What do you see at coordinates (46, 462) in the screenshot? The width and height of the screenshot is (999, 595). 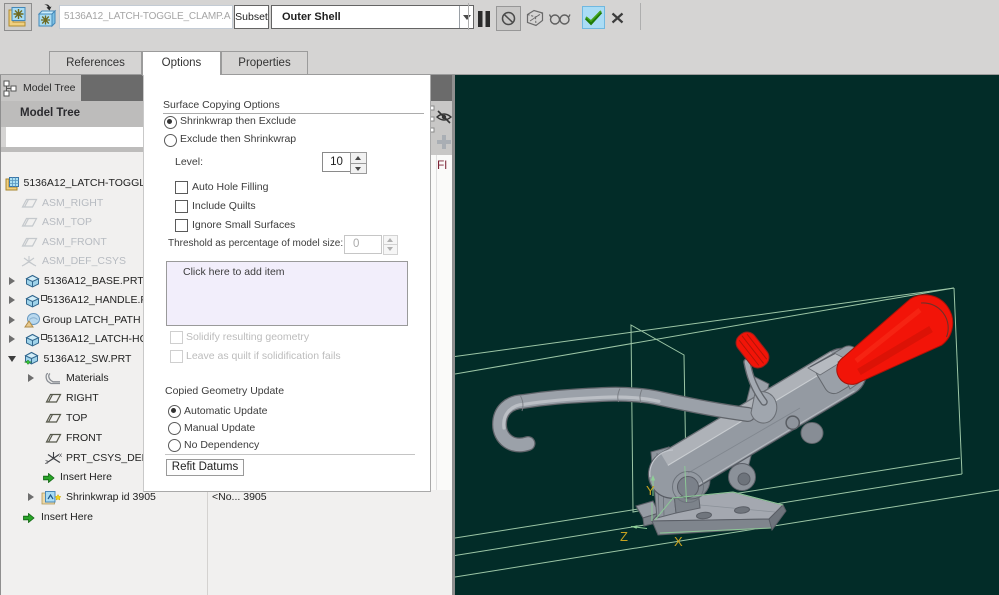 I see `svg-text: z` at bounding box center [46, 462].